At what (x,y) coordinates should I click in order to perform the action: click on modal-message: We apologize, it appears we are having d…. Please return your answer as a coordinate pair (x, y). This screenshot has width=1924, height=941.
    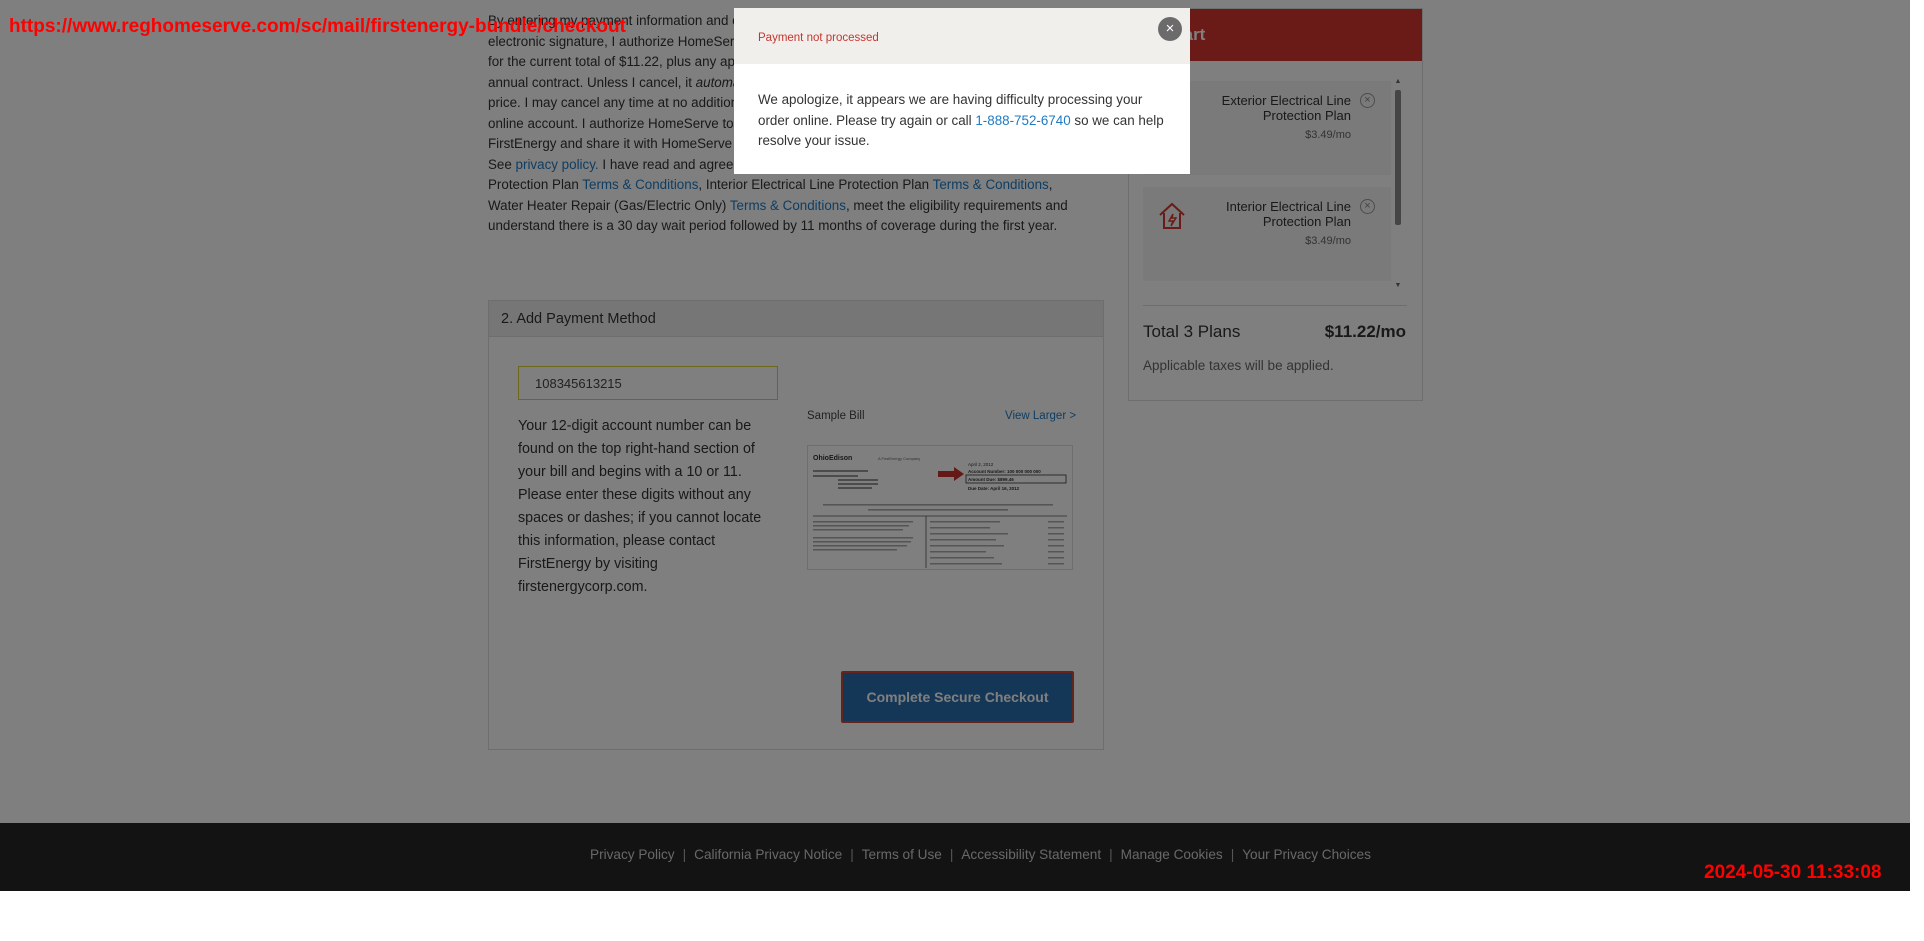
    Looking at the image, I should click on (962, 108).